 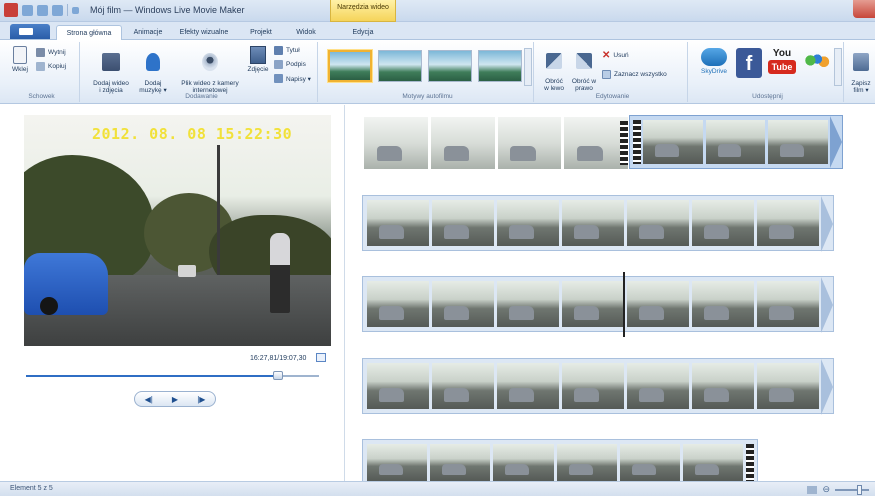 I want to click on messenger-people-icon, so click(x=816, y=63).